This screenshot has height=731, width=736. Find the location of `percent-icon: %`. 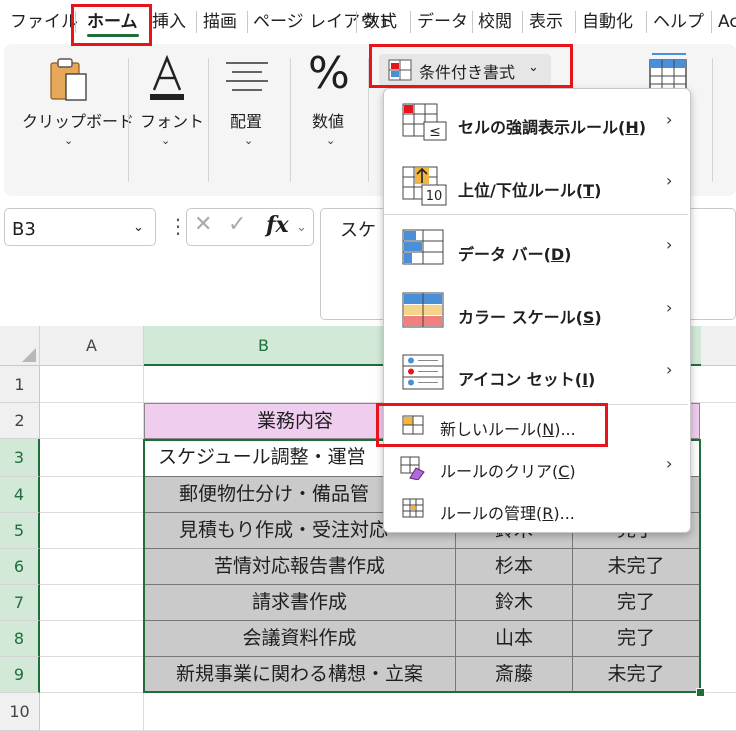

percent-icon: % is located at coordinates (329, 73).